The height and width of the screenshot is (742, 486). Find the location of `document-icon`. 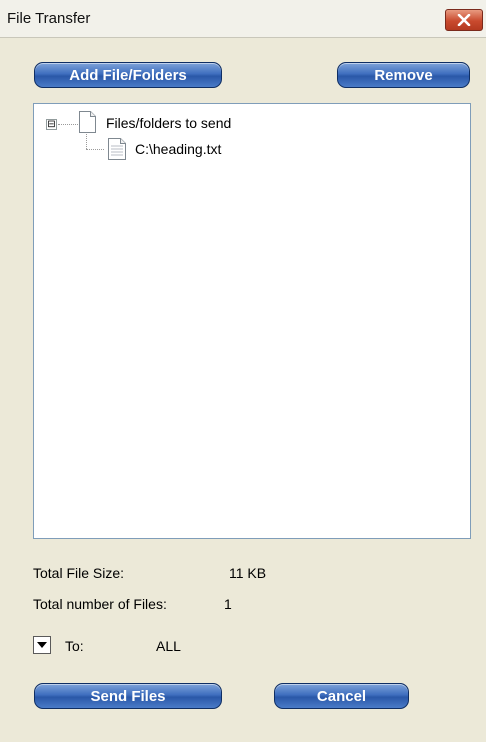

document-icon is located at coordinates (87, 122).